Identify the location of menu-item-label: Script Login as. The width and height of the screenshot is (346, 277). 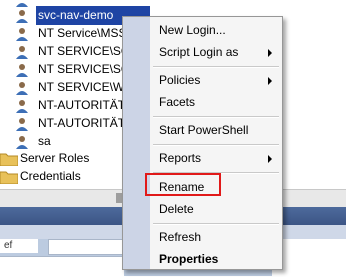
(199, 52).